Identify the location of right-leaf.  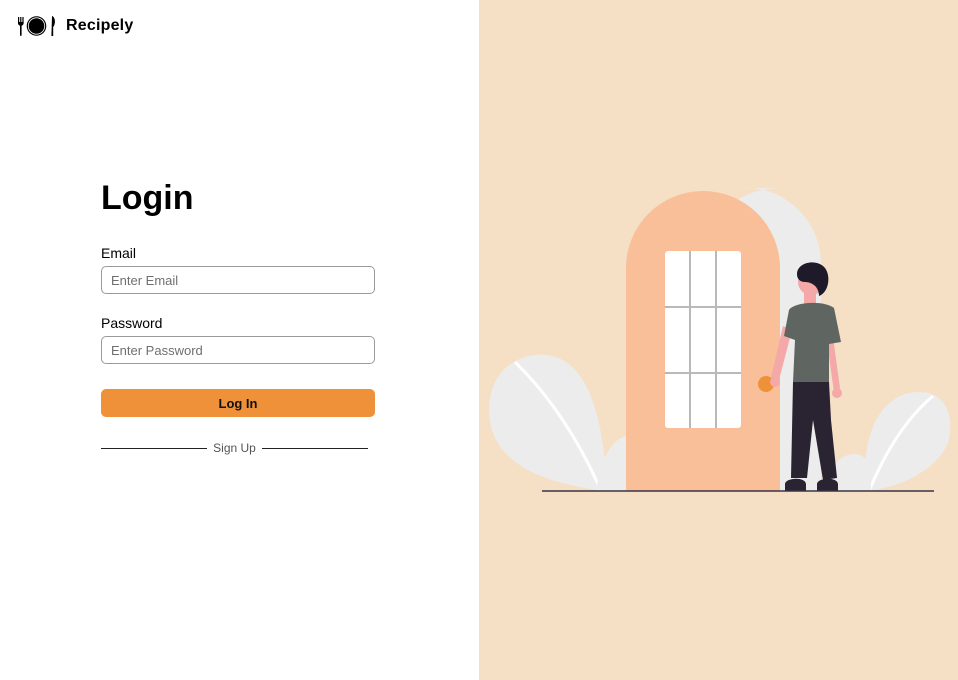
(908, 441).